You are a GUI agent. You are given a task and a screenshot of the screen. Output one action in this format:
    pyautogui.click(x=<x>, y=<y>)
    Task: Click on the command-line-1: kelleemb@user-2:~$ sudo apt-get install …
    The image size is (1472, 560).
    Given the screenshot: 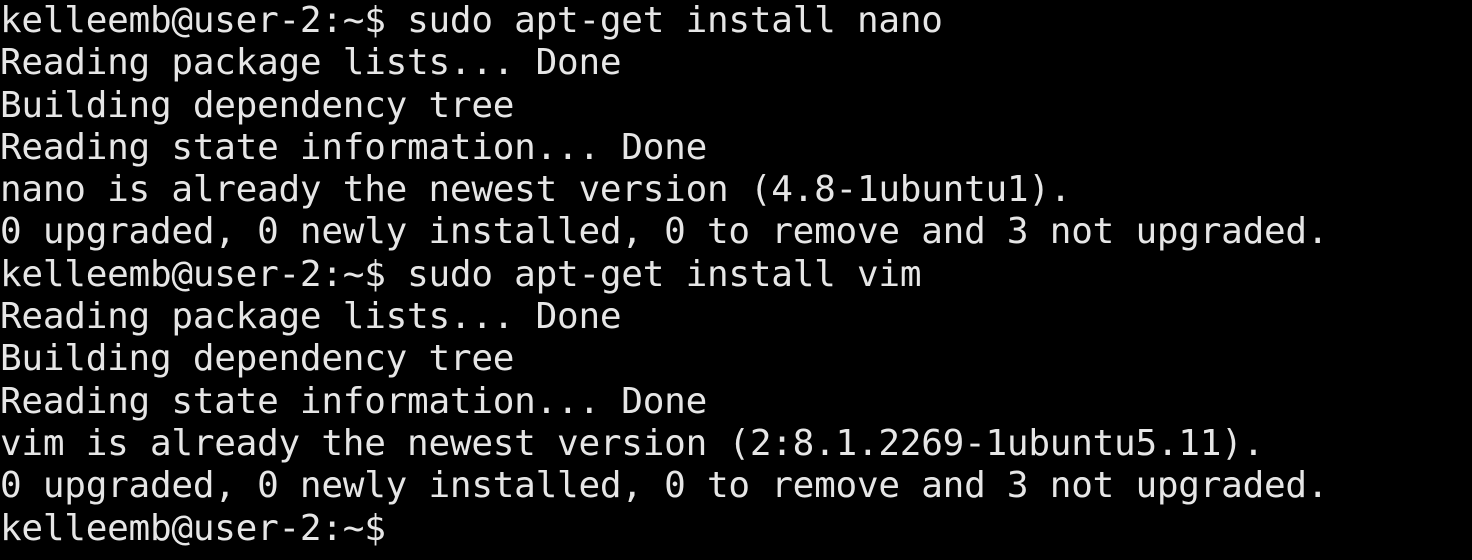 What is the action you would take?
    pyautogui.click(x=664, y=21)
    